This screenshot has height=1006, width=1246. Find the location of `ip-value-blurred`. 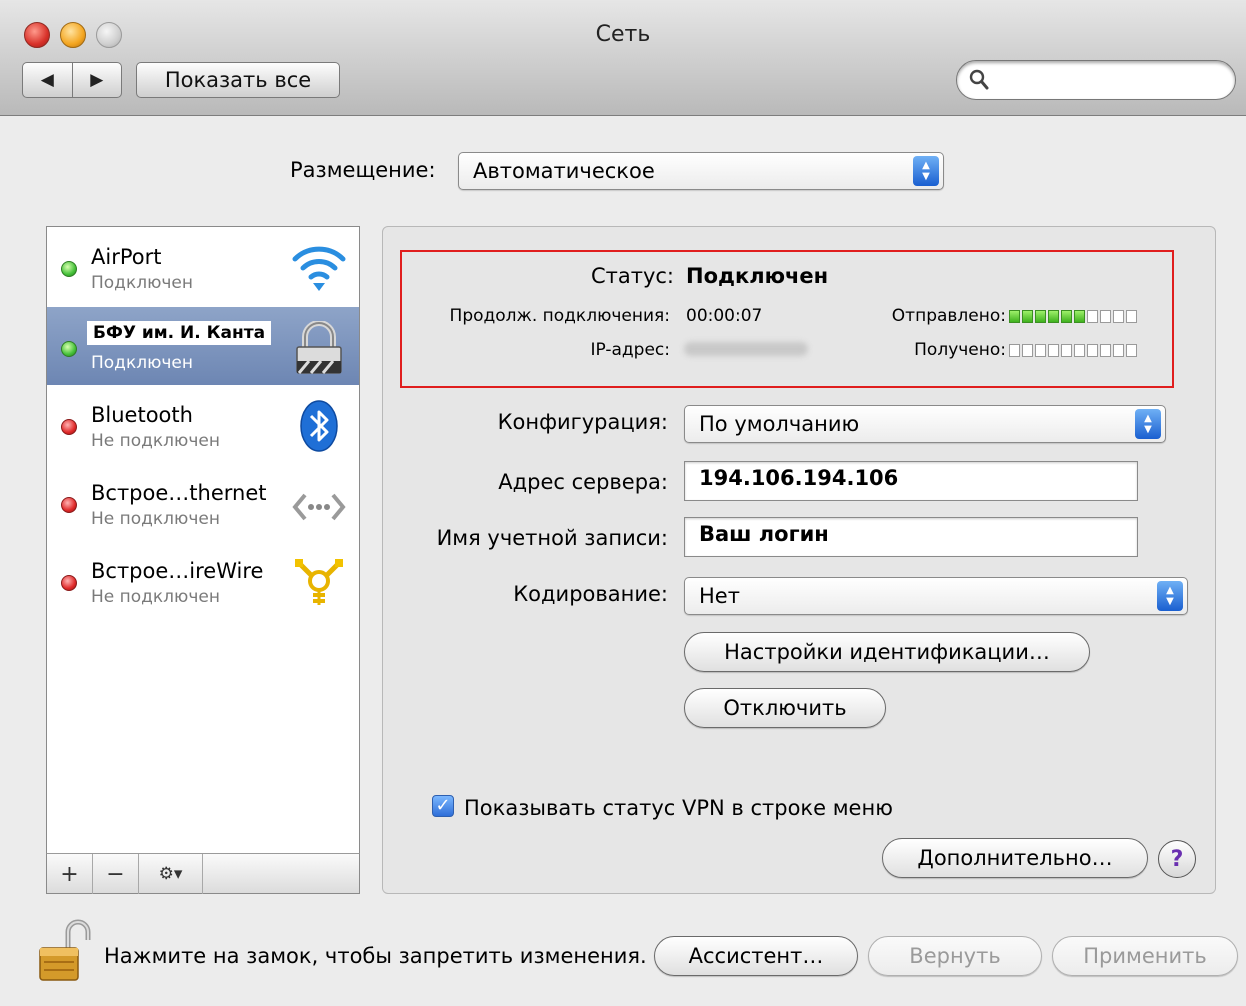

ip-value-blurred is located at coordinates (746, 349).